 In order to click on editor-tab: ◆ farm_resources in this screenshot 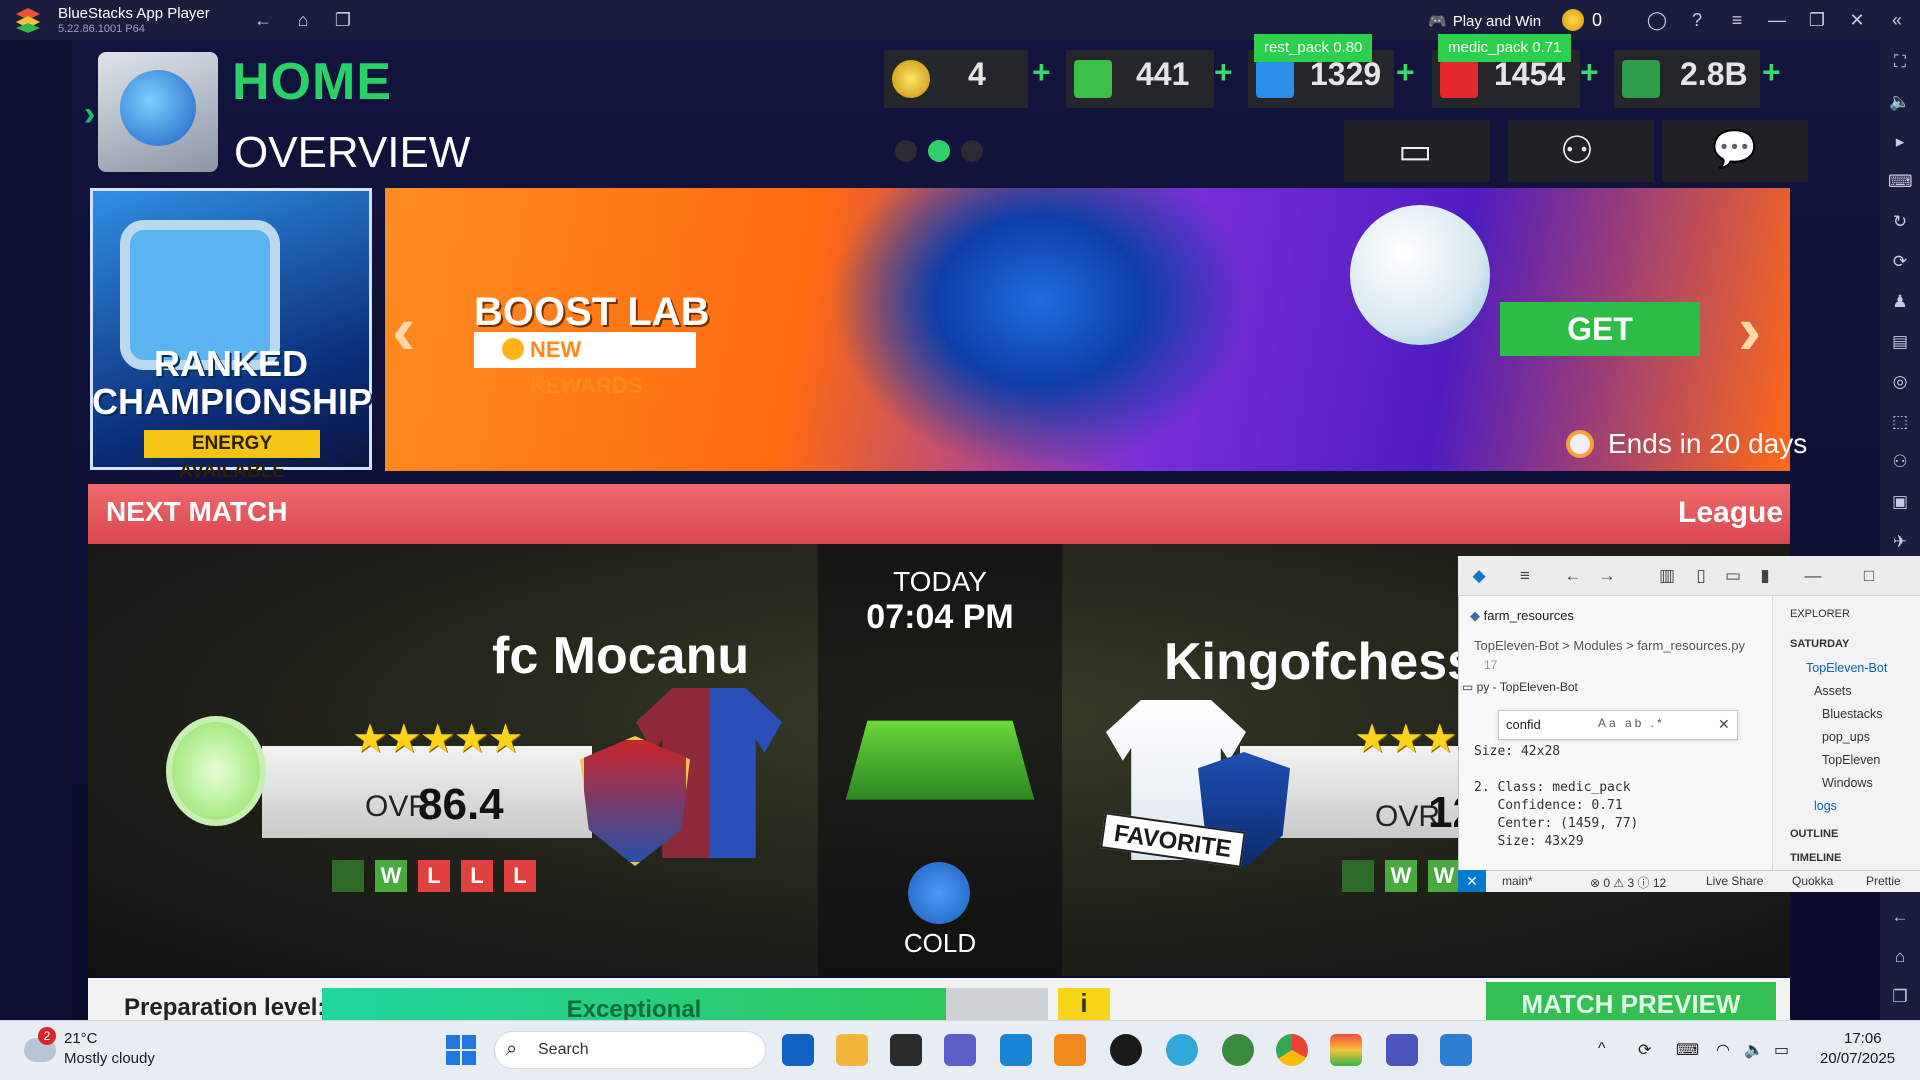, I will do `click(1522, 616)`.